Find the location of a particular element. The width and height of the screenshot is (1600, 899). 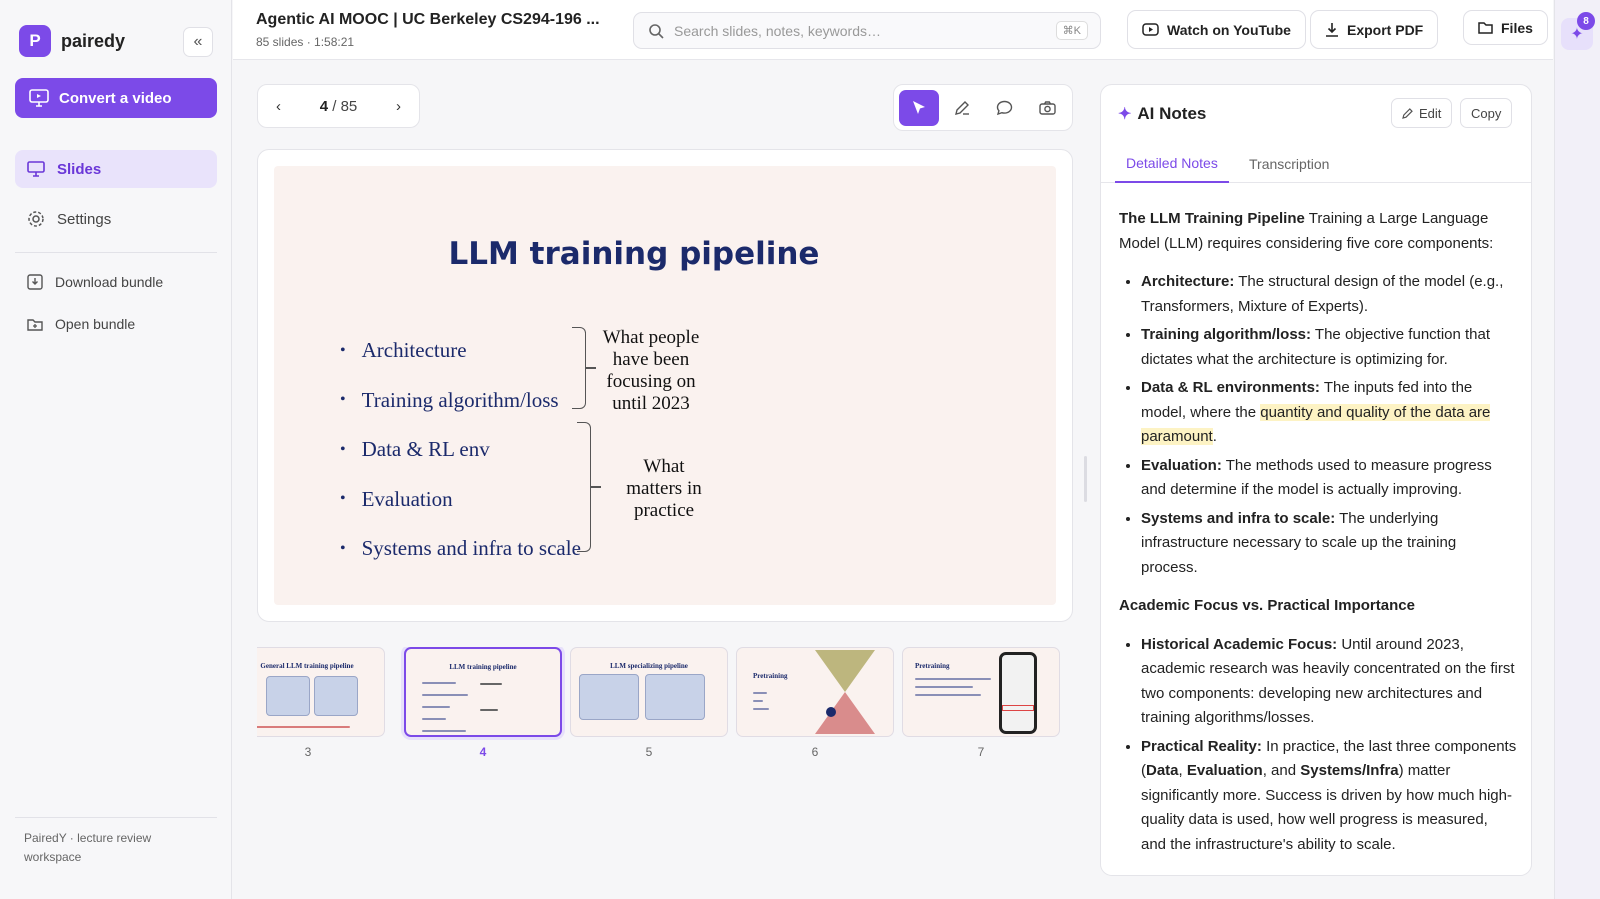

notes-title: AI Notes is located at coordinates (1172, 113).